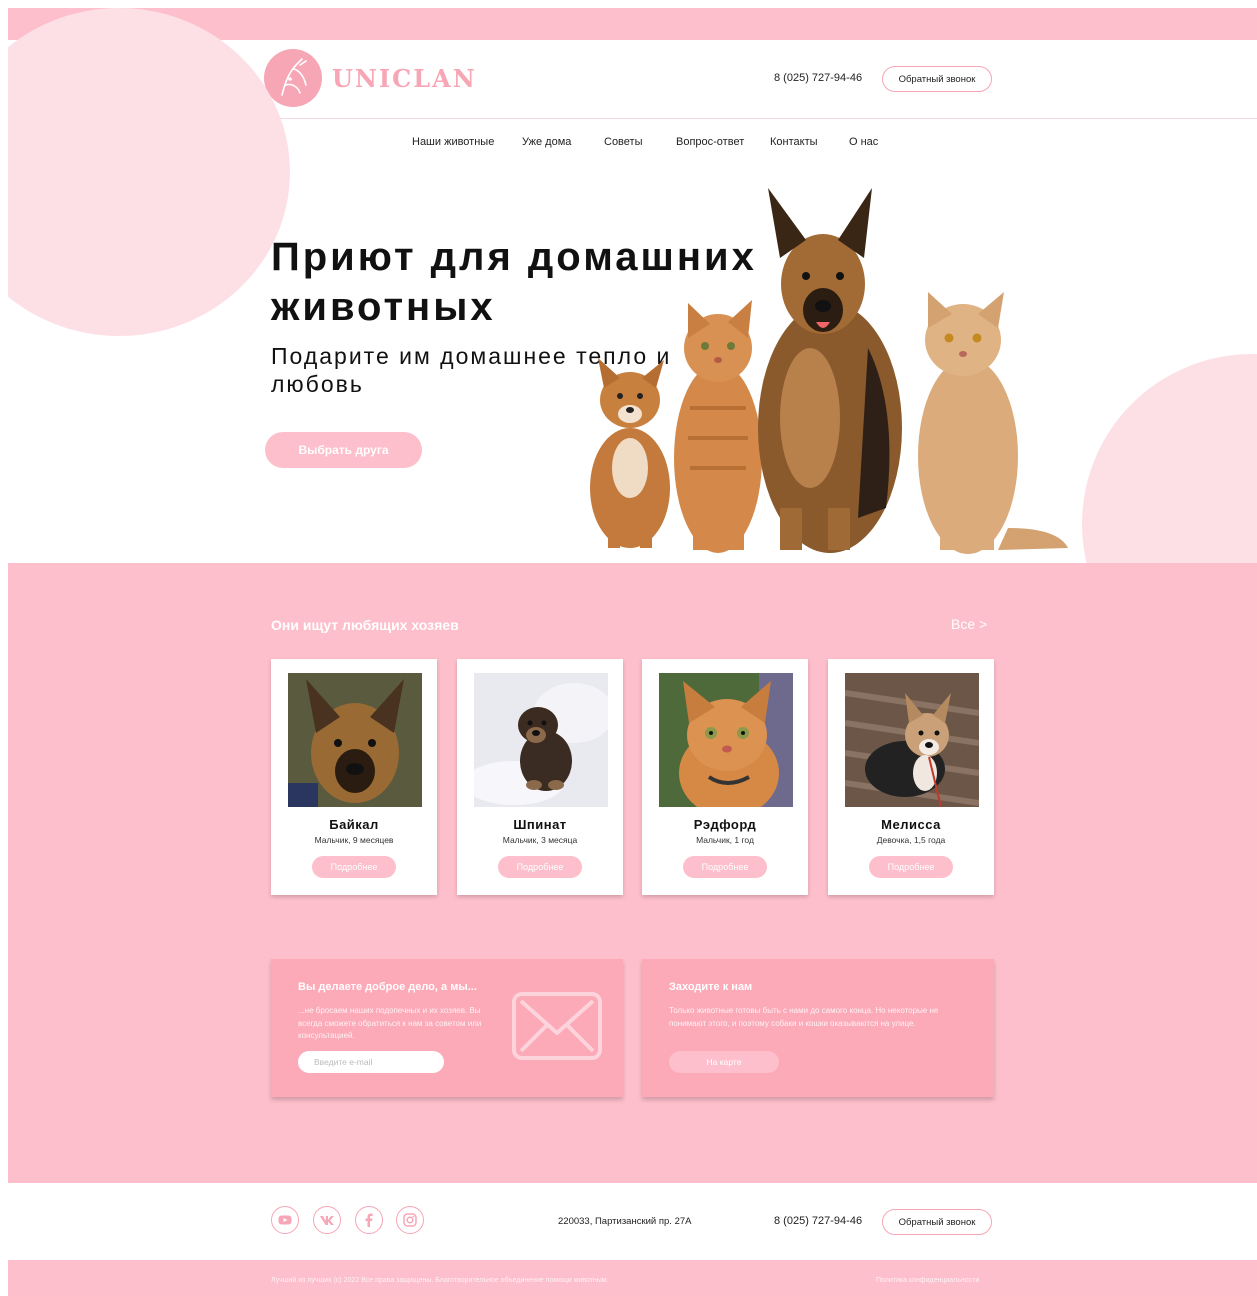  Describe the element at coordinates (354, 824) in the screenshot. I see `pet-name: Байкал` at that location.